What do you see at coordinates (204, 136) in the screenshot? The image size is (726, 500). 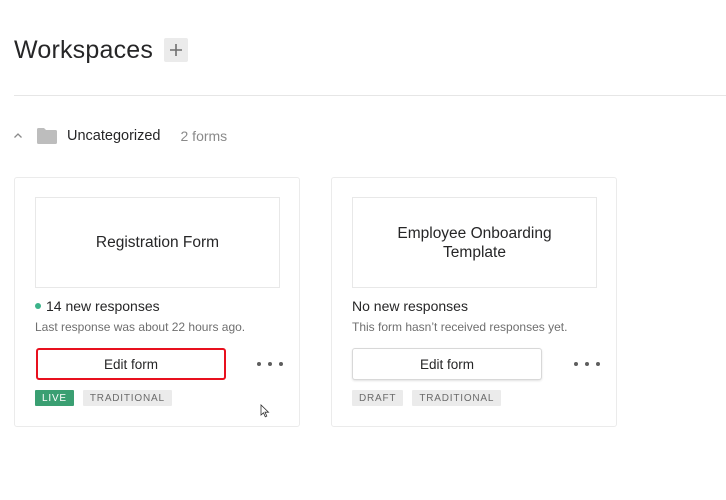 I see `folder-form-count: 2 forms` at bounding box center [204, 136].